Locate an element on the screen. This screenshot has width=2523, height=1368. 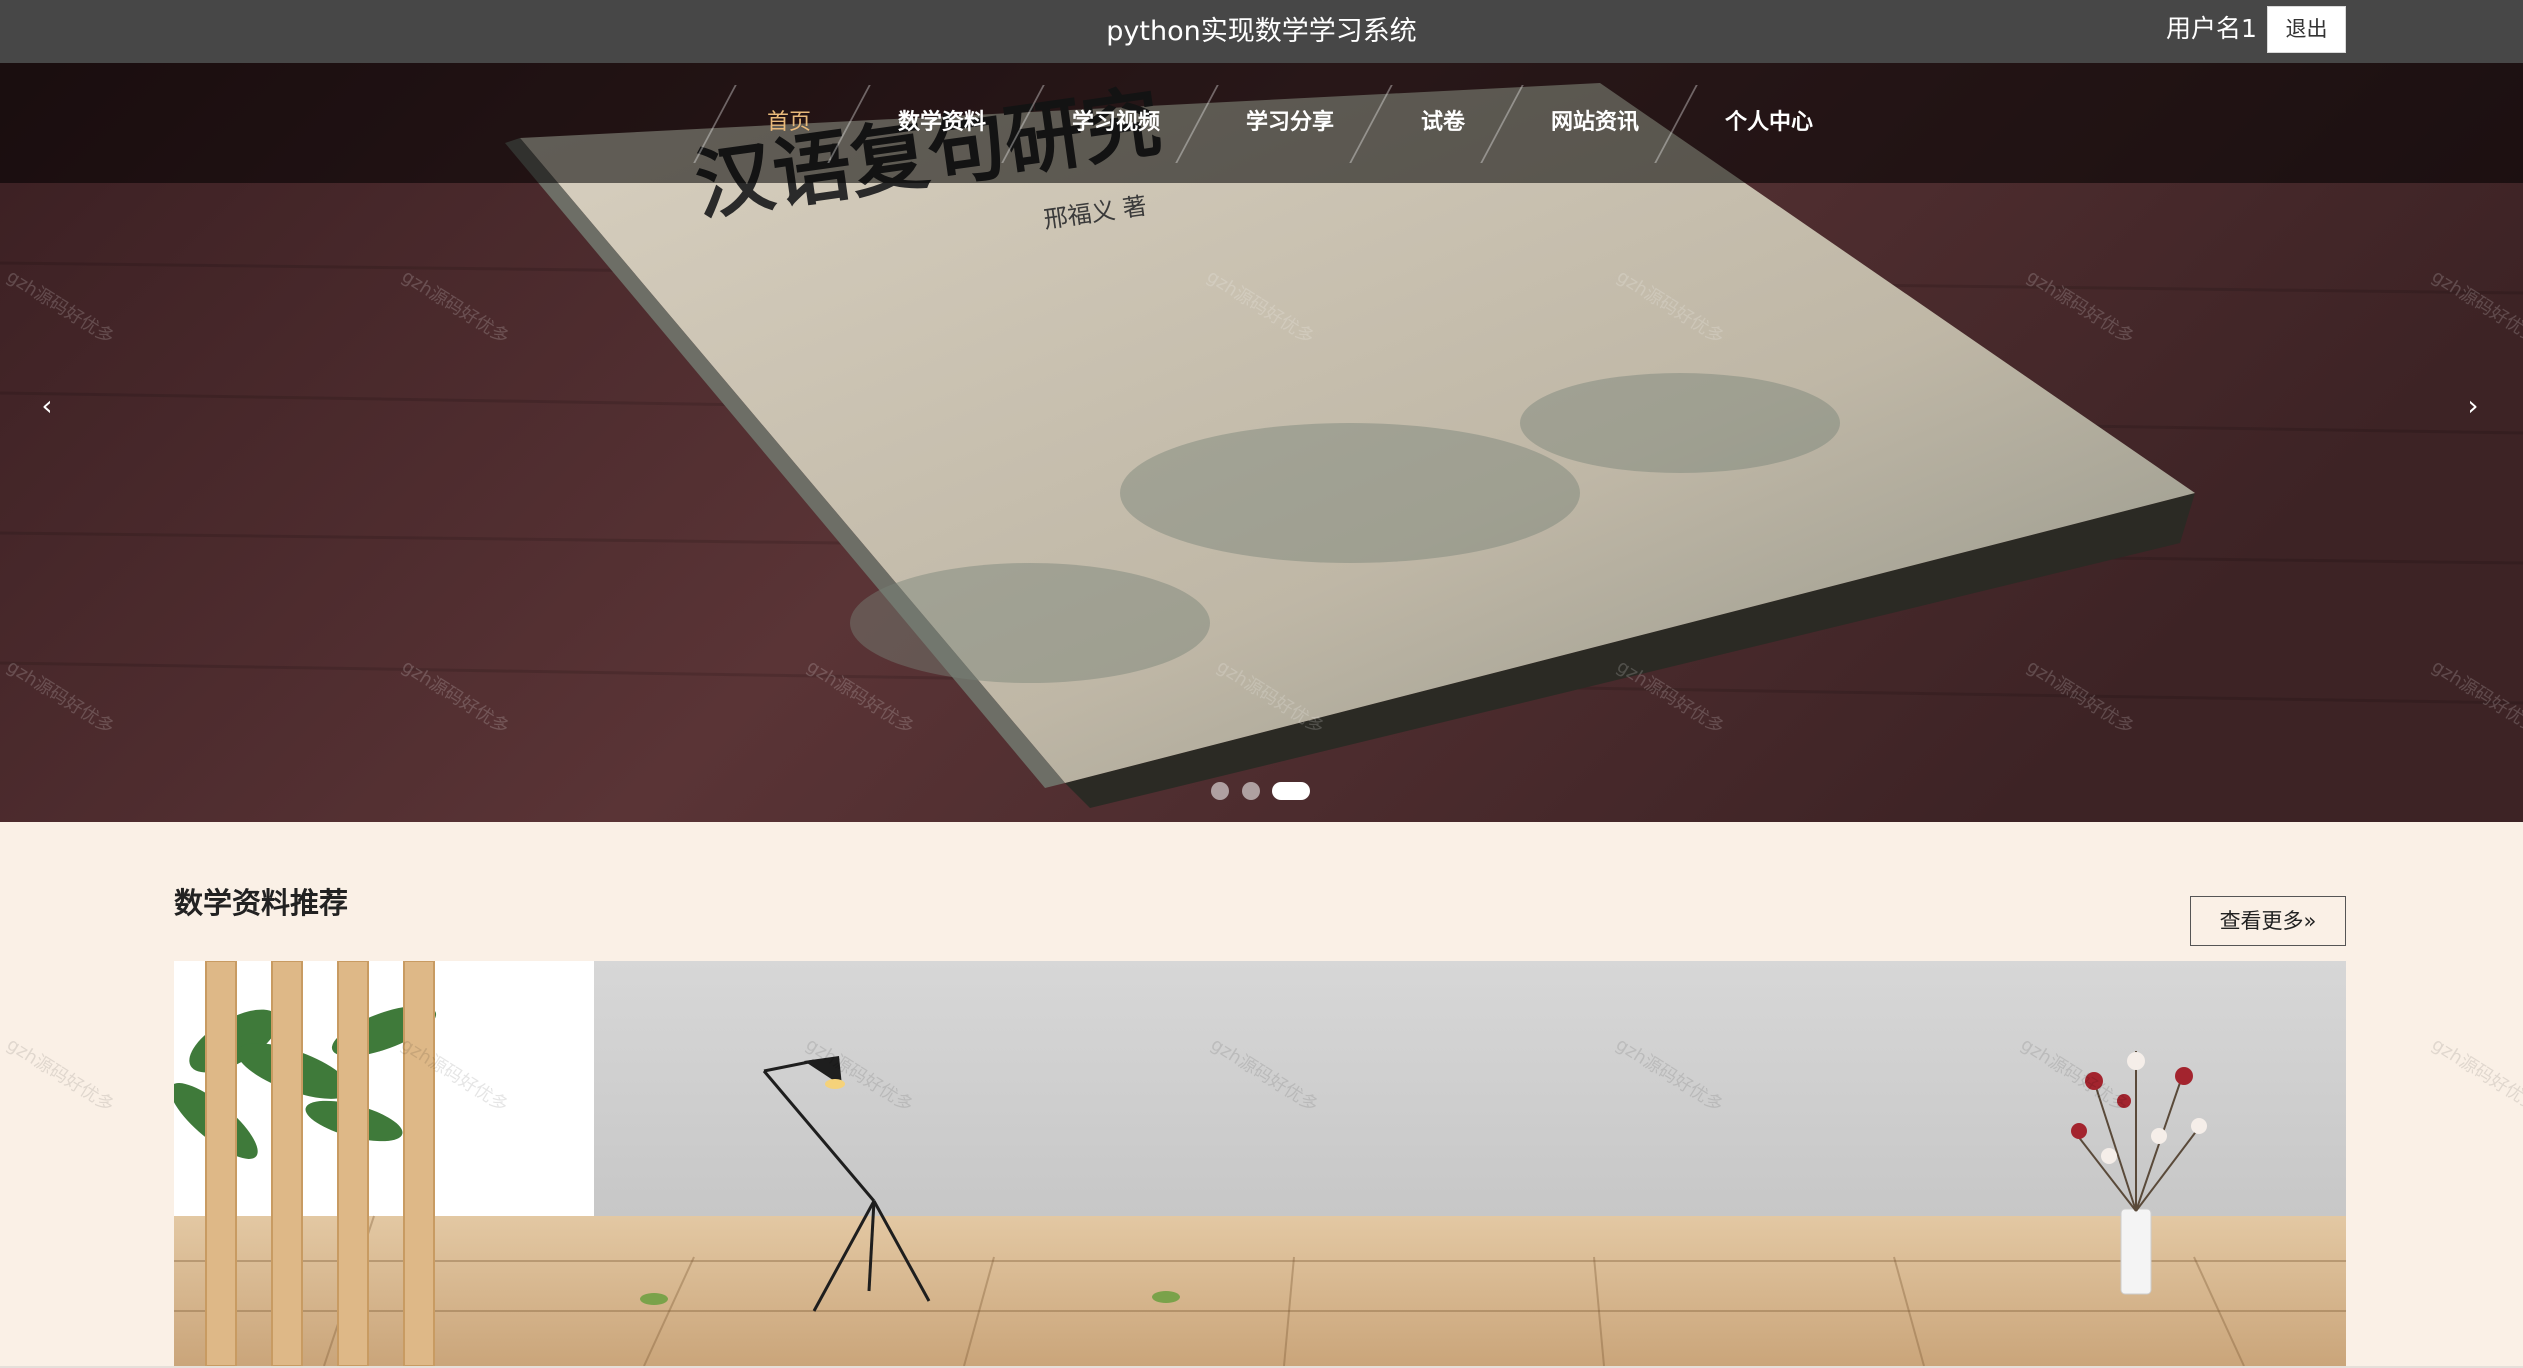
section-title: 数学资料推荐 is located at coordinates (261, 903).